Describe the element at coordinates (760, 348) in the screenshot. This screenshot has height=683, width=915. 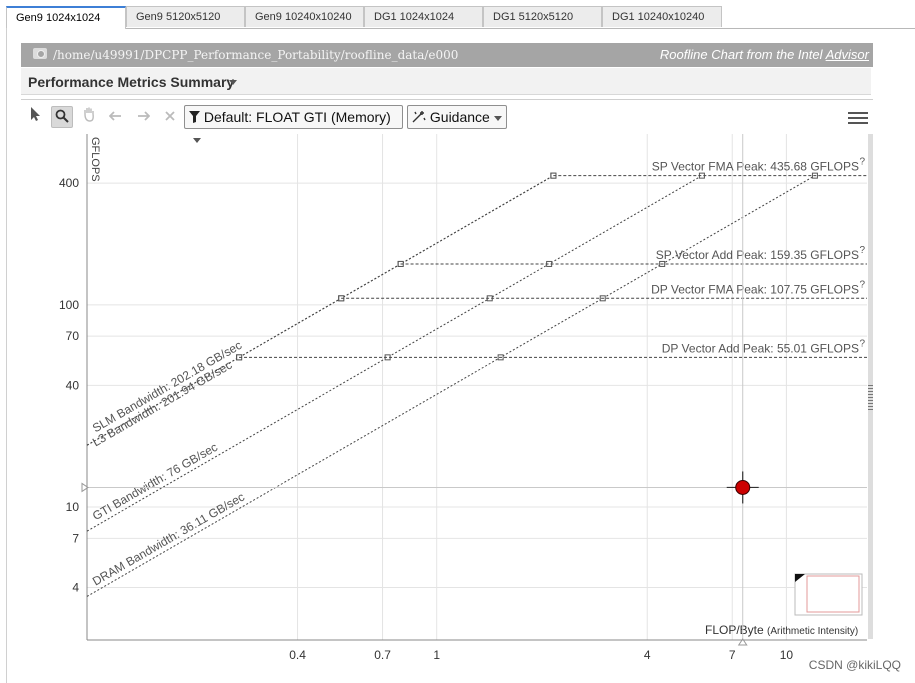
I see `compute-roof-label: DP Vector Add Peak: 55.01 GFLOPS` at that location.